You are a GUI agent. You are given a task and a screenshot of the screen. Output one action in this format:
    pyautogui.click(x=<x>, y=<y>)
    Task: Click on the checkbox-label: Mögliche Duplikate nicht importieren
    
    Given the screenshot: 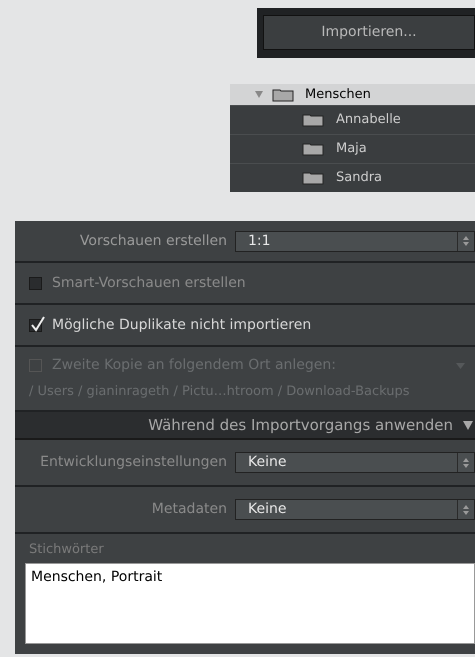 What is the action you would take?
    pyautogui.click(x=182, y=325)
    